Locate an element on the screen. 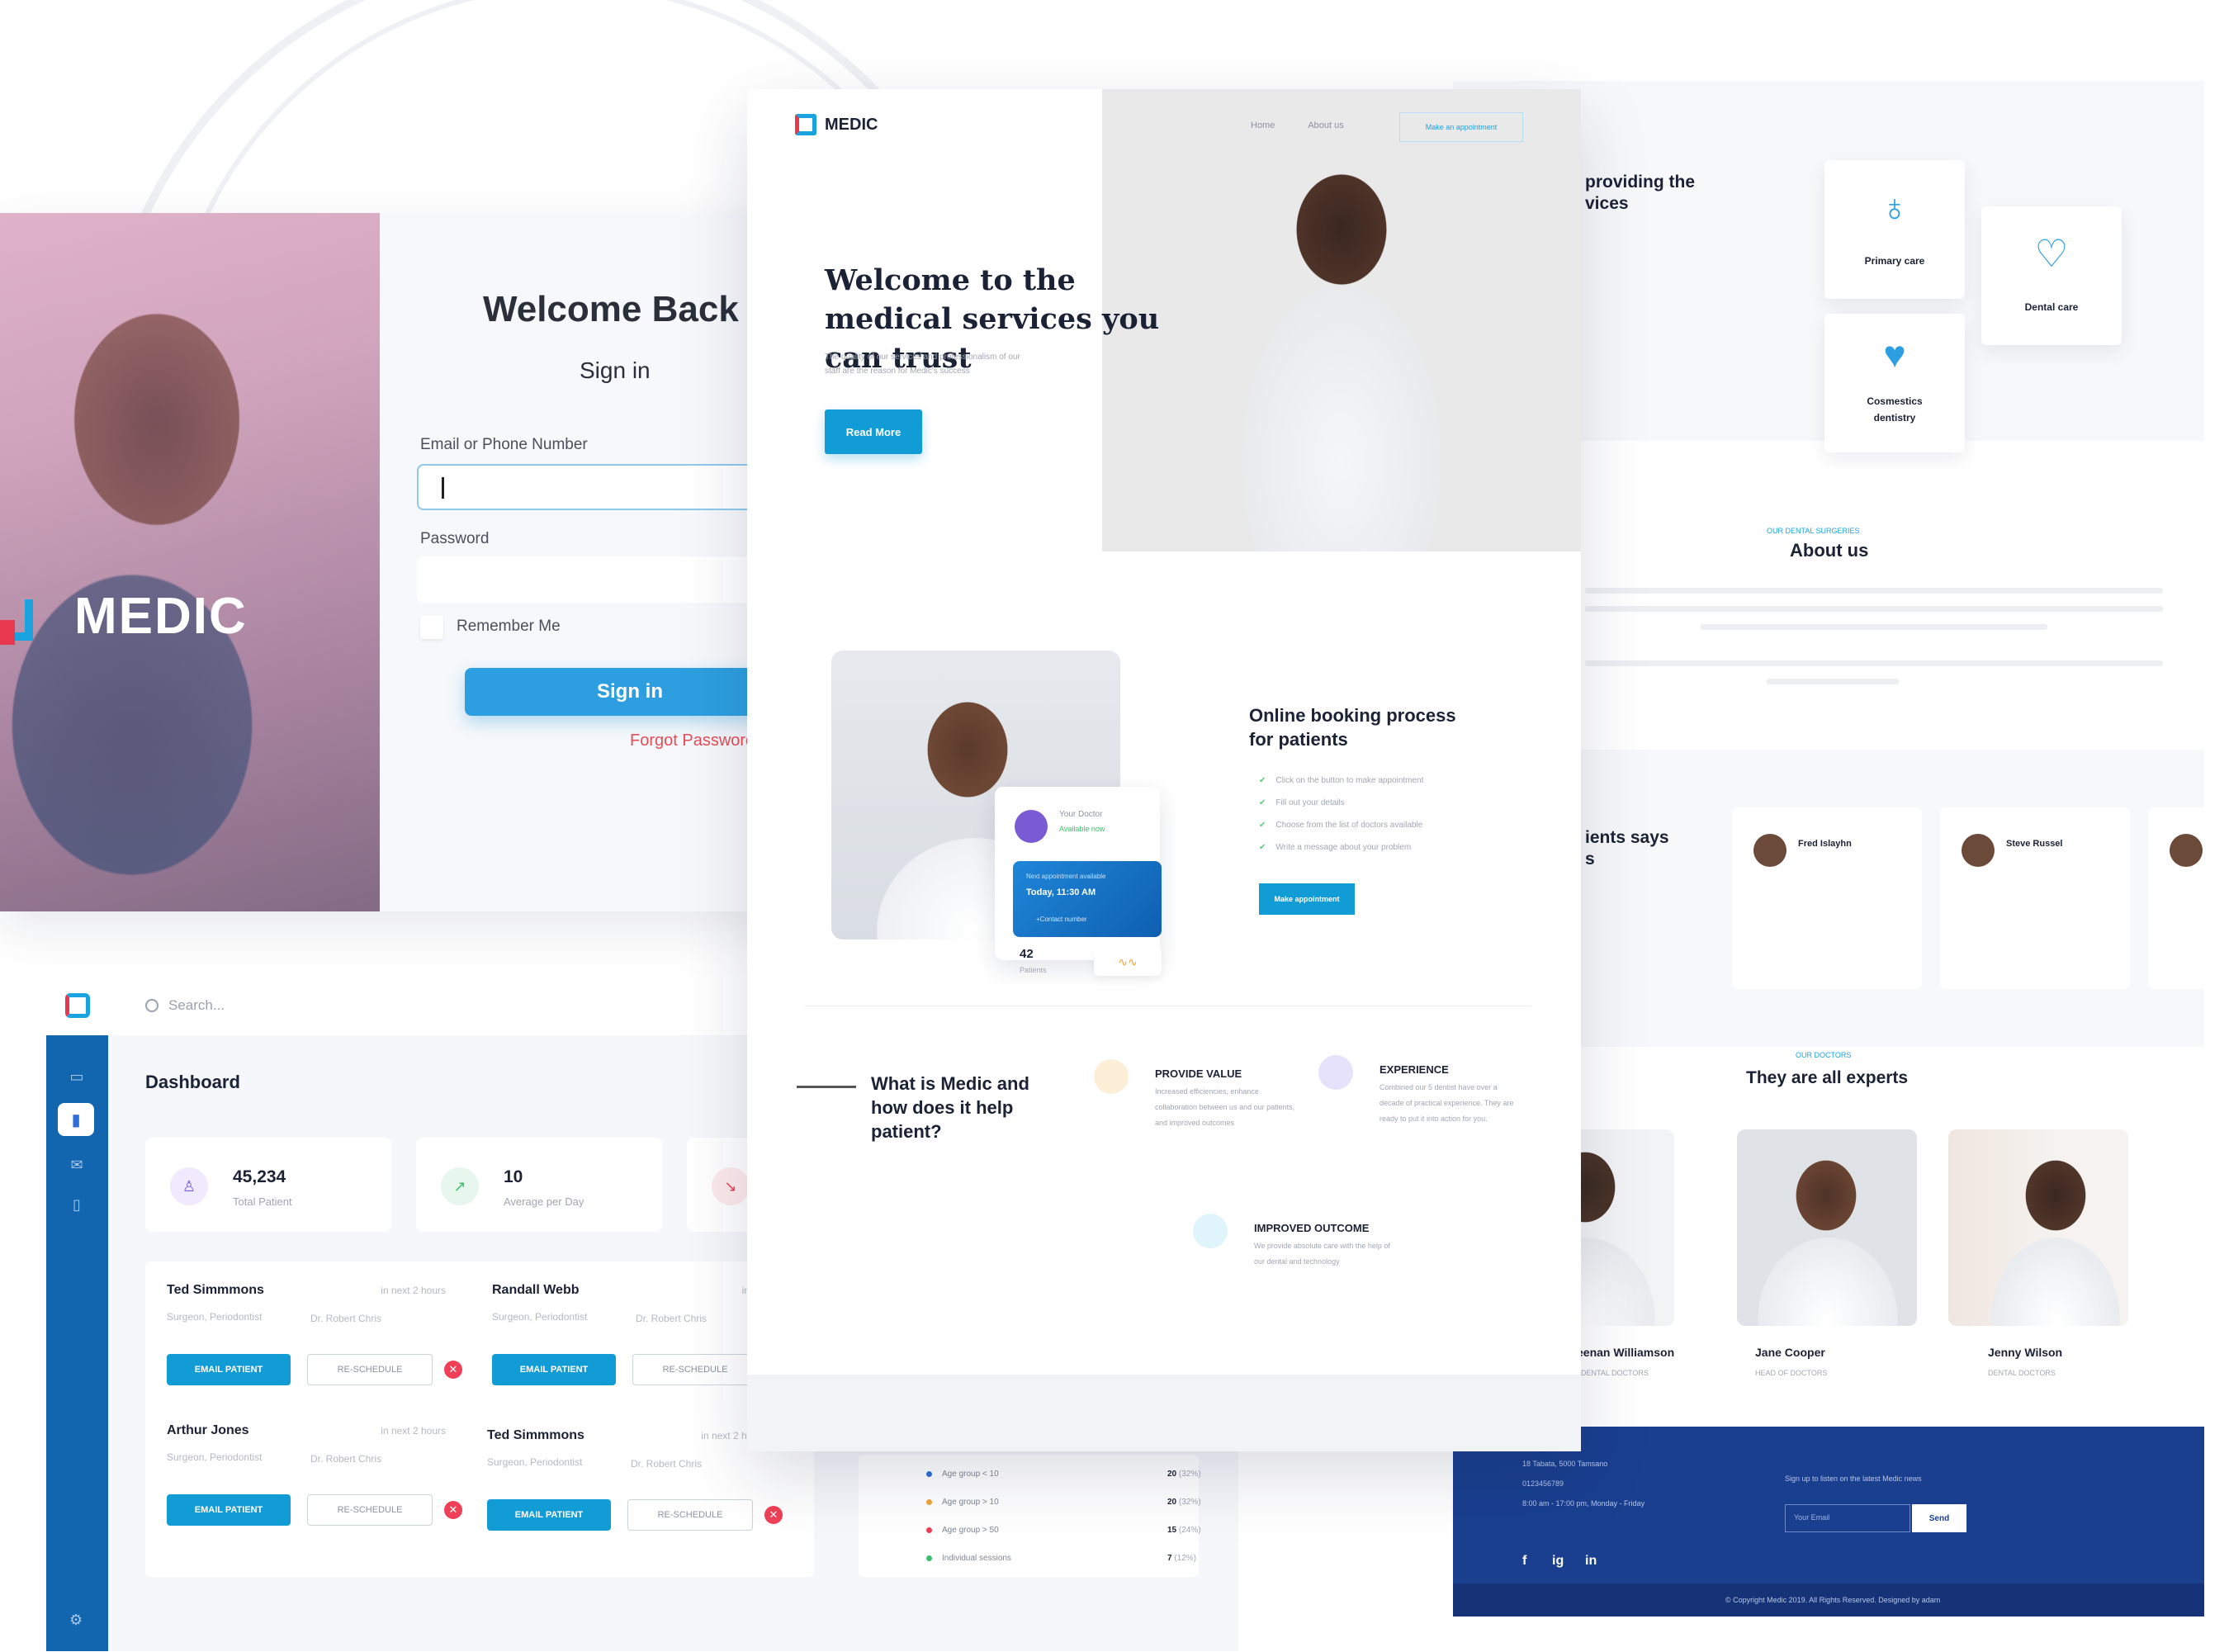 Image resolution: width=2229 pixels, height=1652 pixels. folder-icon: ▭ is located at coordinates (77, 1076).